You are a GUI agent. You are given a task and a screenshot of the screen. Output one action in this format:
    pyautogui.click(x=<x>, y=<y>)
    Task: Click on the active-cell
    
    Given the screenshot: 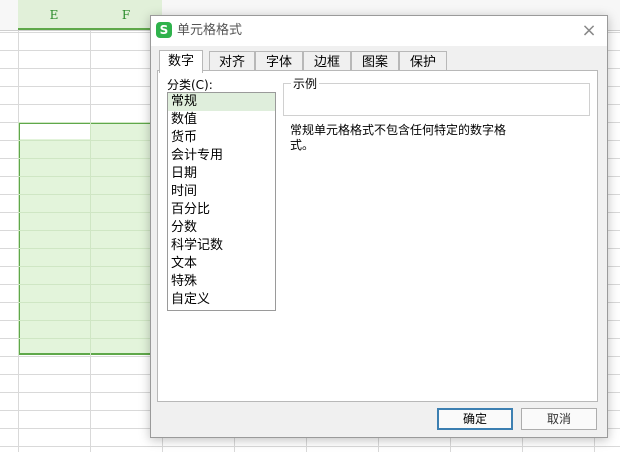 What is the action you would take?
    pyautogui.click(x=55, y=131)
    